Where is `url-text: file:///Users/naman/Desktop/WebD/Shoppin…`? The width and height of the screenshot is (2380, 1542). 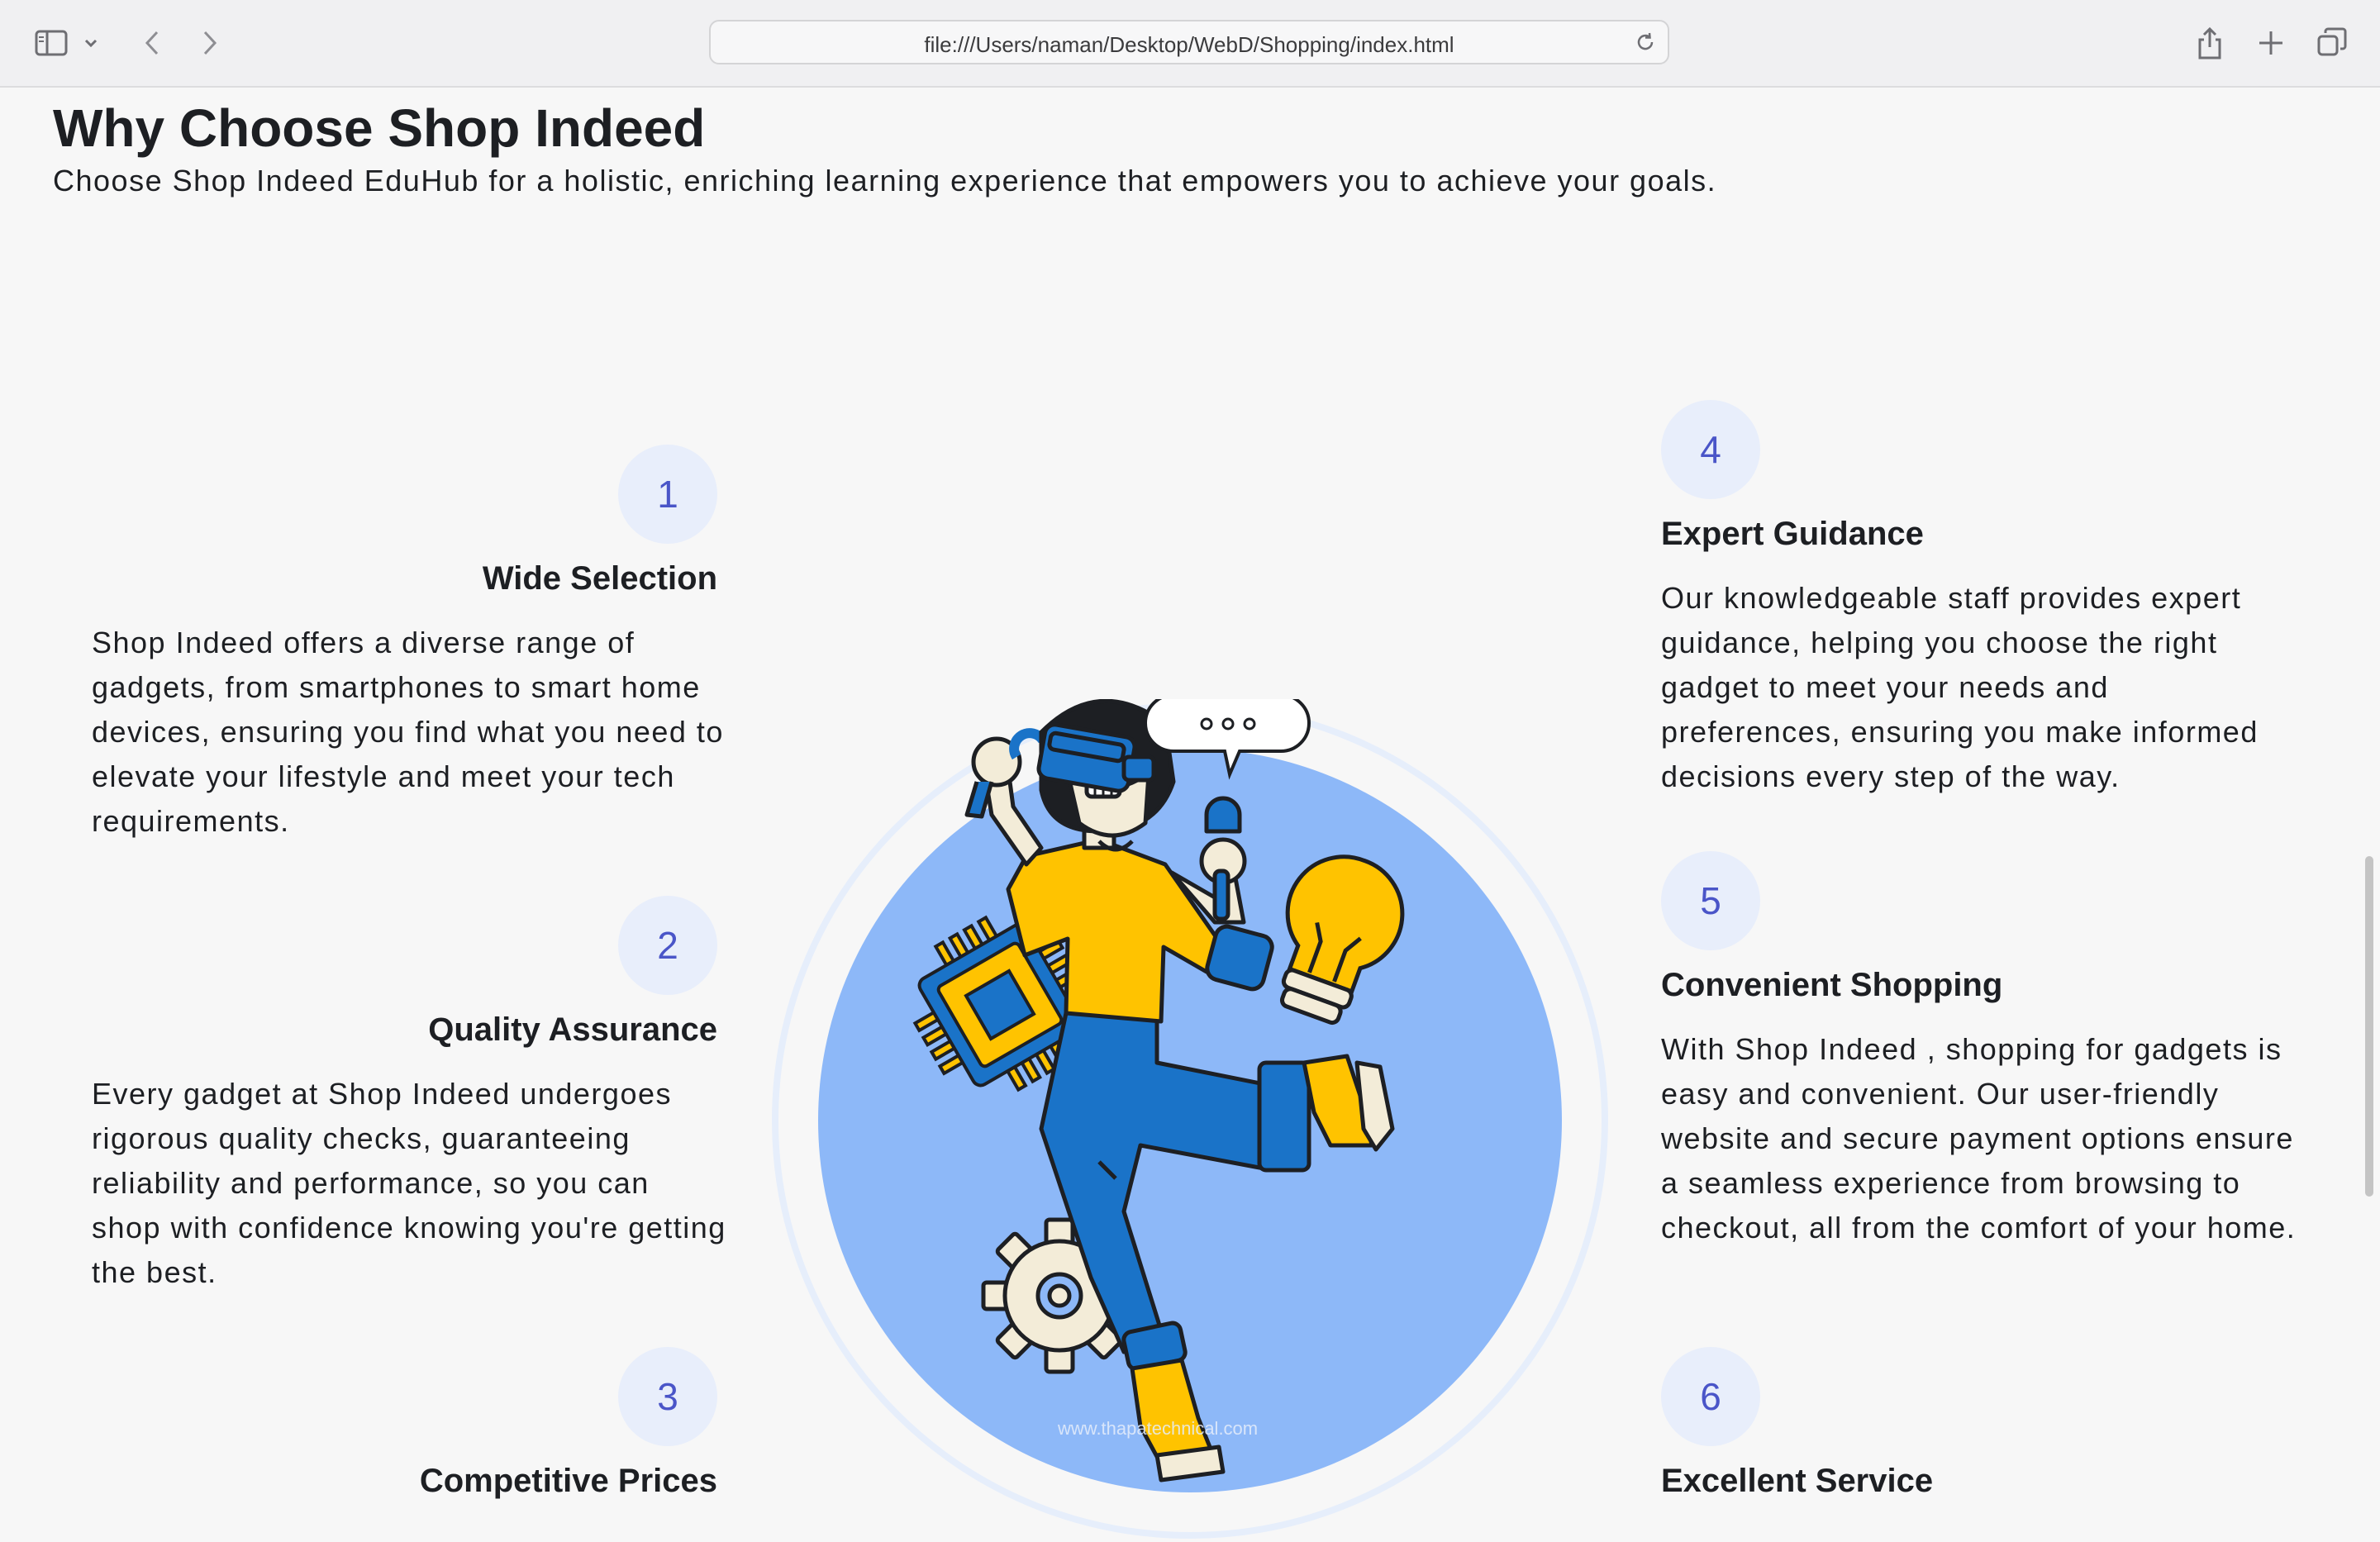 url-text: file:///Users/naman/Desktop/WebD/Shoppin… is located at coordinates (1189, 45).